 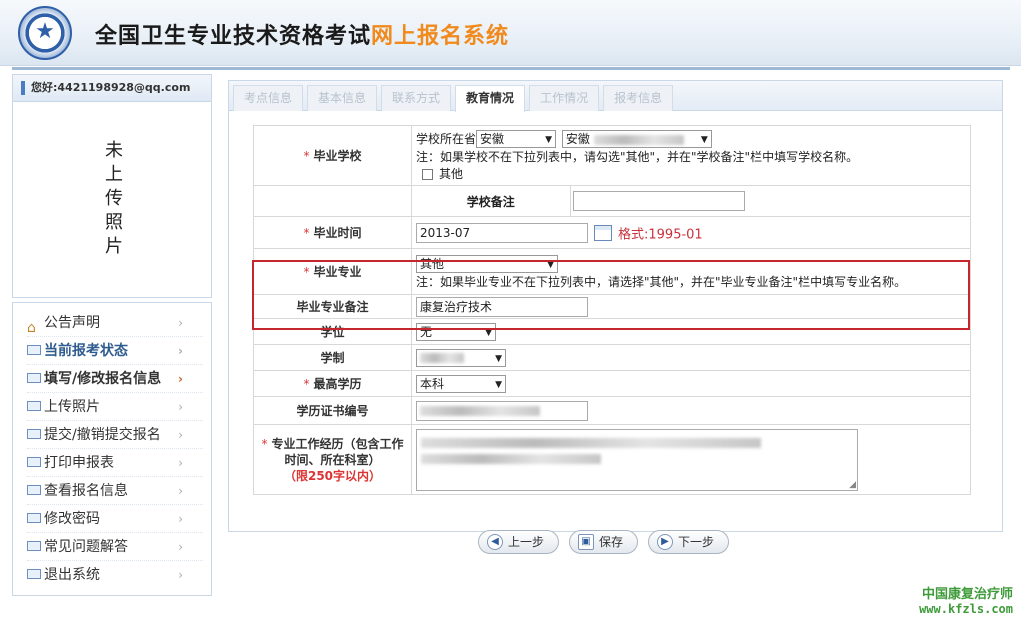 I want to click on schooling-cell, so click(x=691, y=357).